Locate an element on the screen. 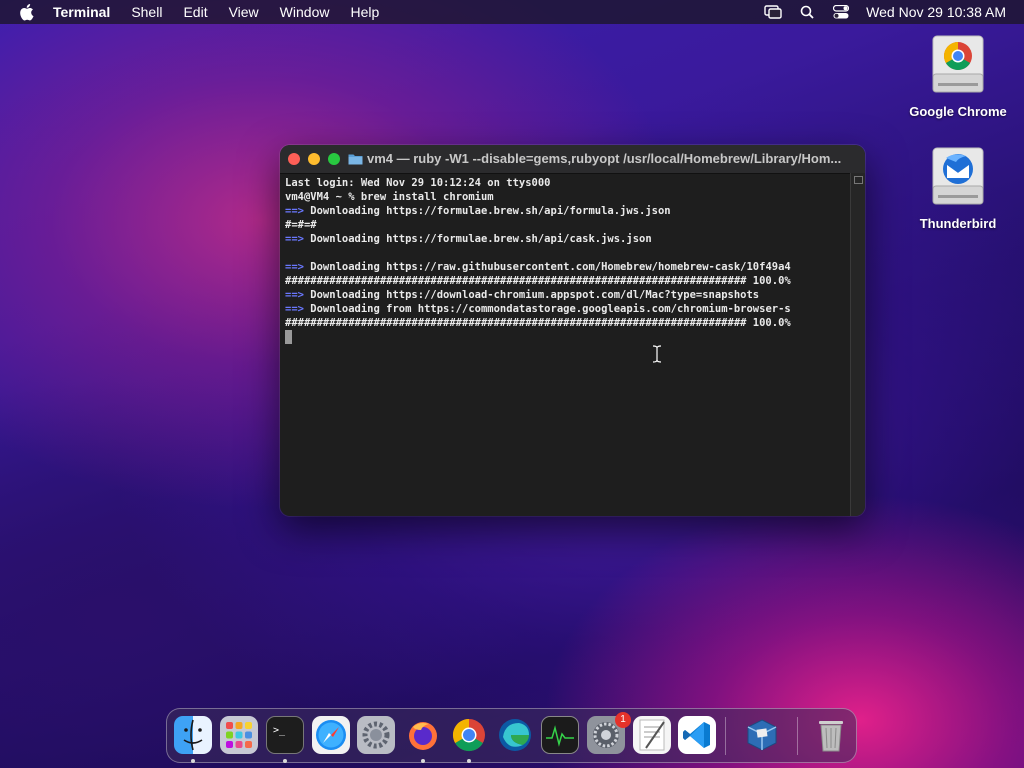  menu-window: Window is located at coordinates (305, 12).